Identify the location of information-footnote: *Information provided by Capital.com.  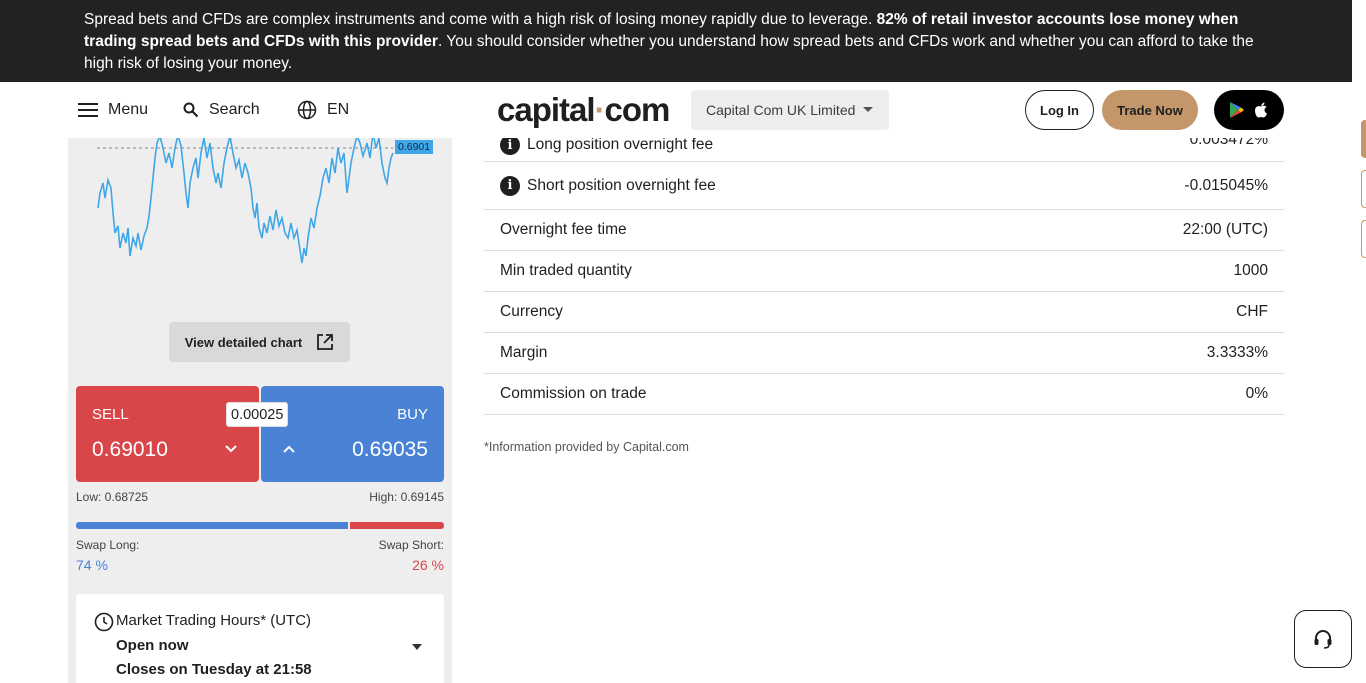
(586, 447).